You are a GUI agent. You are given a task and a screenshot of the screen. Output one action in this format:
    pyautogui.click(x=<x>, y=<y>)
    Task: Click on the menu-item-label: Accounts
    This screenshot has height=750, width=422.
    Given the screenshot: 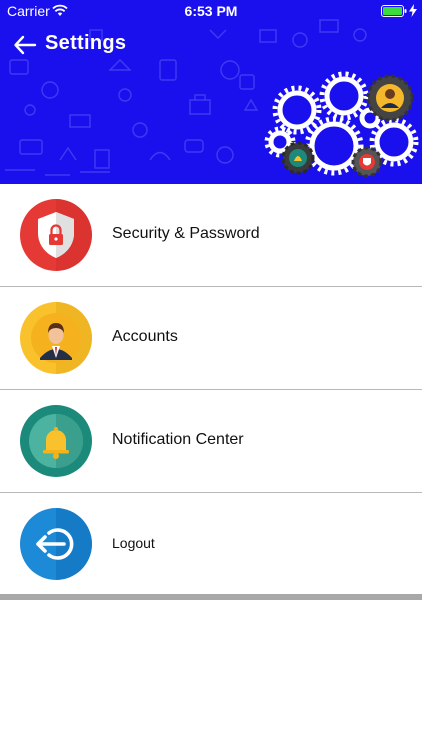 What is the action you would take?
    pyautogui.click(x=145, y=336)
    